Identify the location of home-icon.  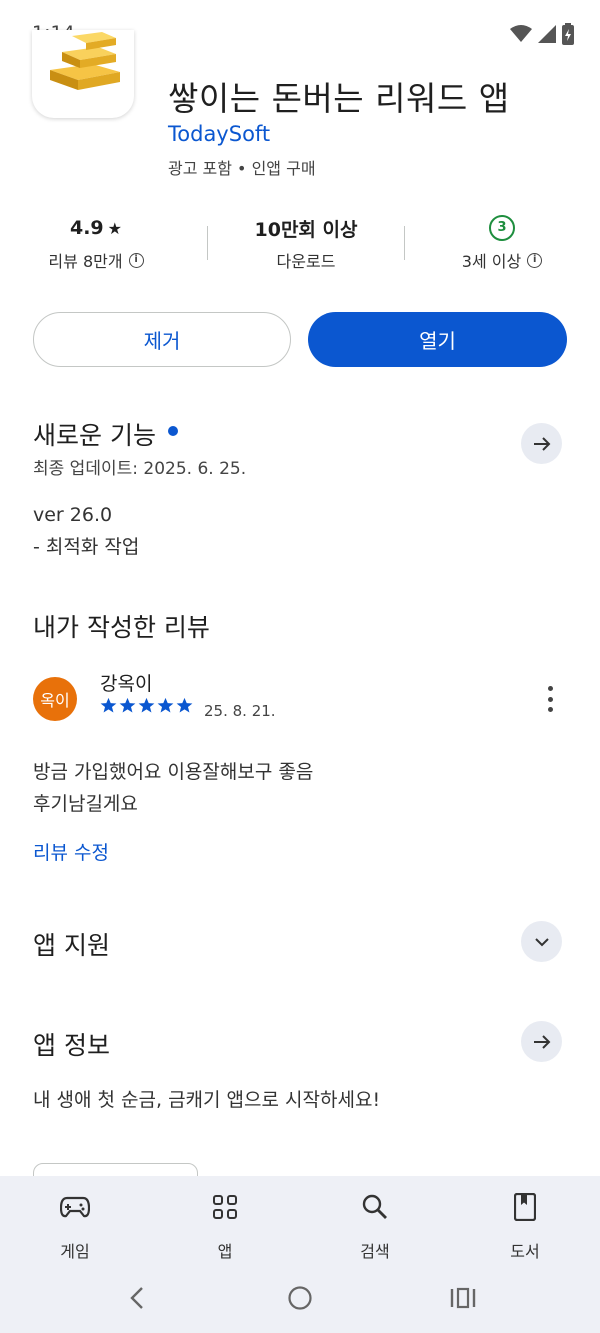
(300, 1298).